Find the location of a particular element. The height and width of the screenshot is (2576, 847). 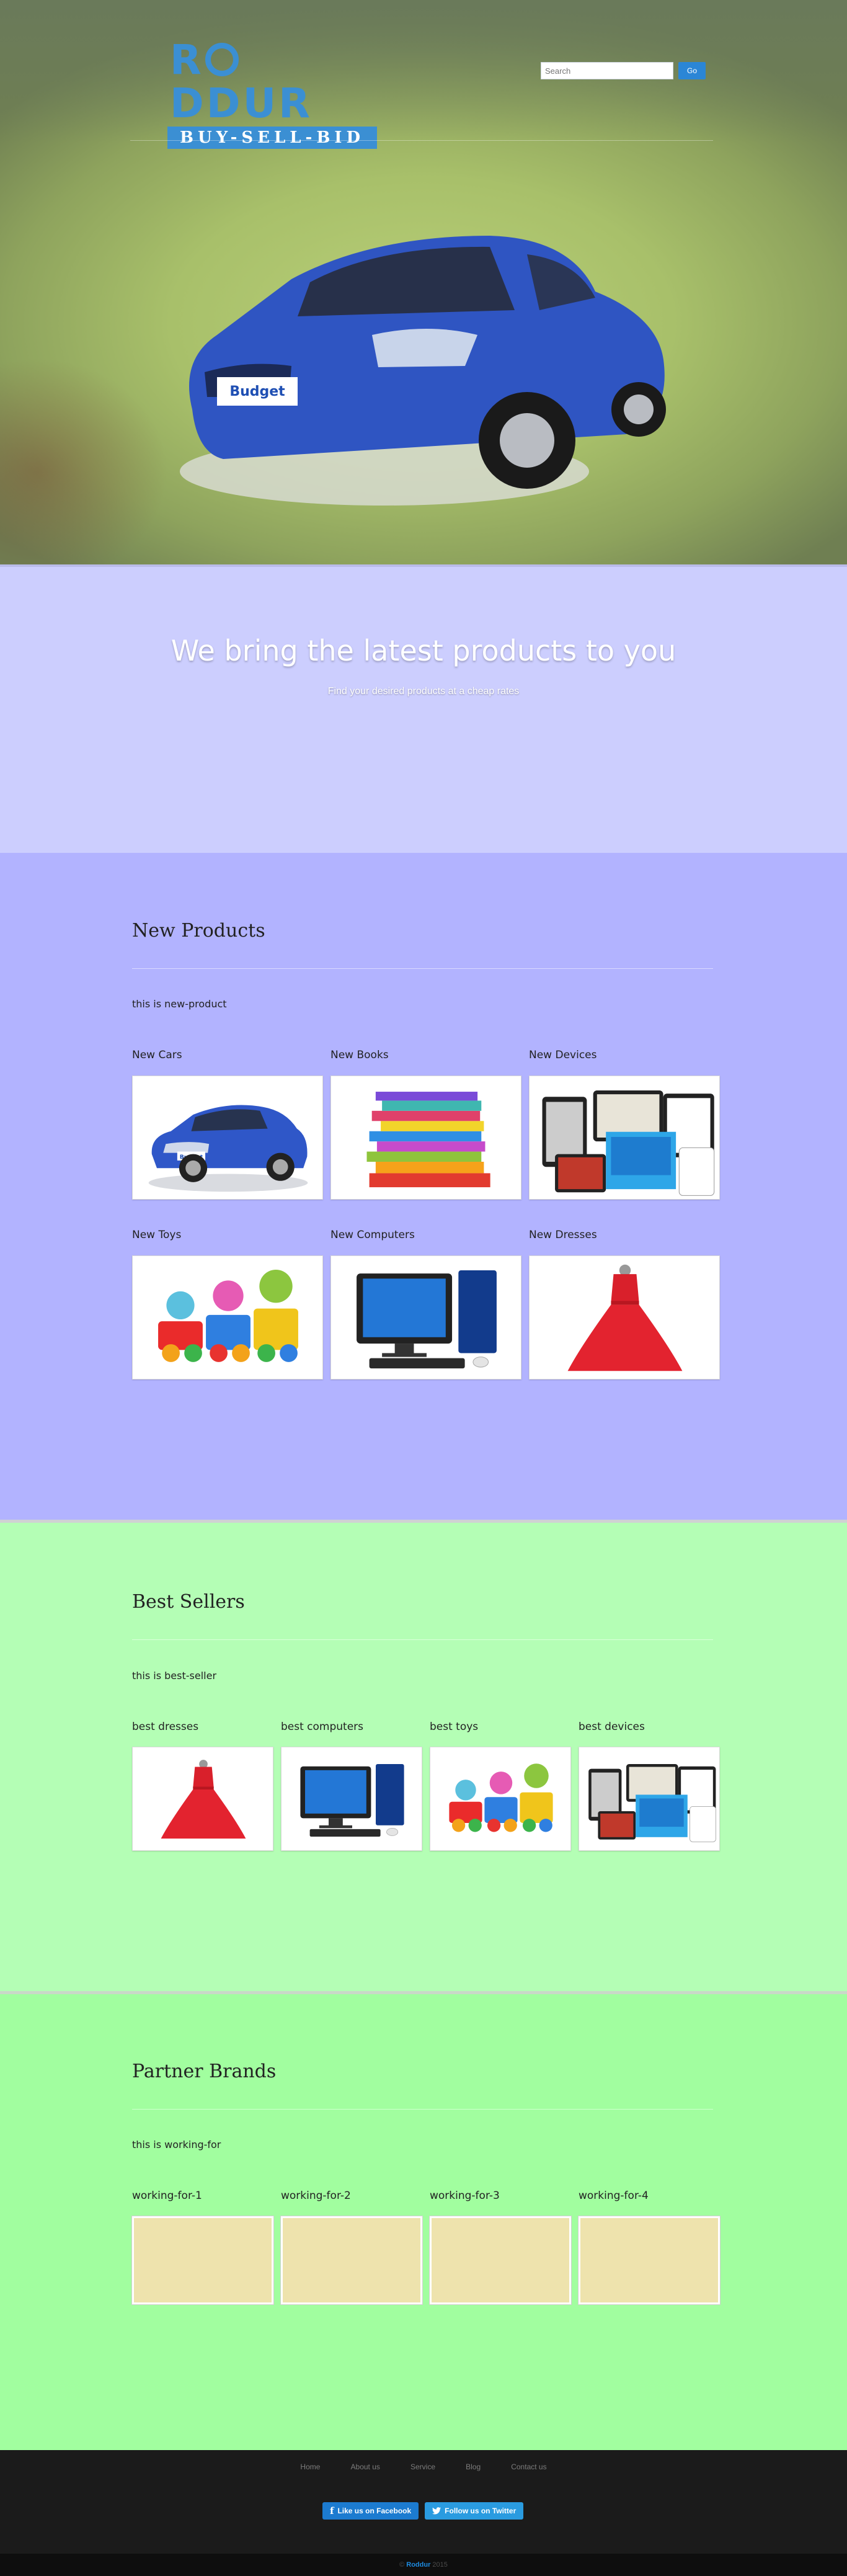

search-form: Go is located at coordinates (623, 70).